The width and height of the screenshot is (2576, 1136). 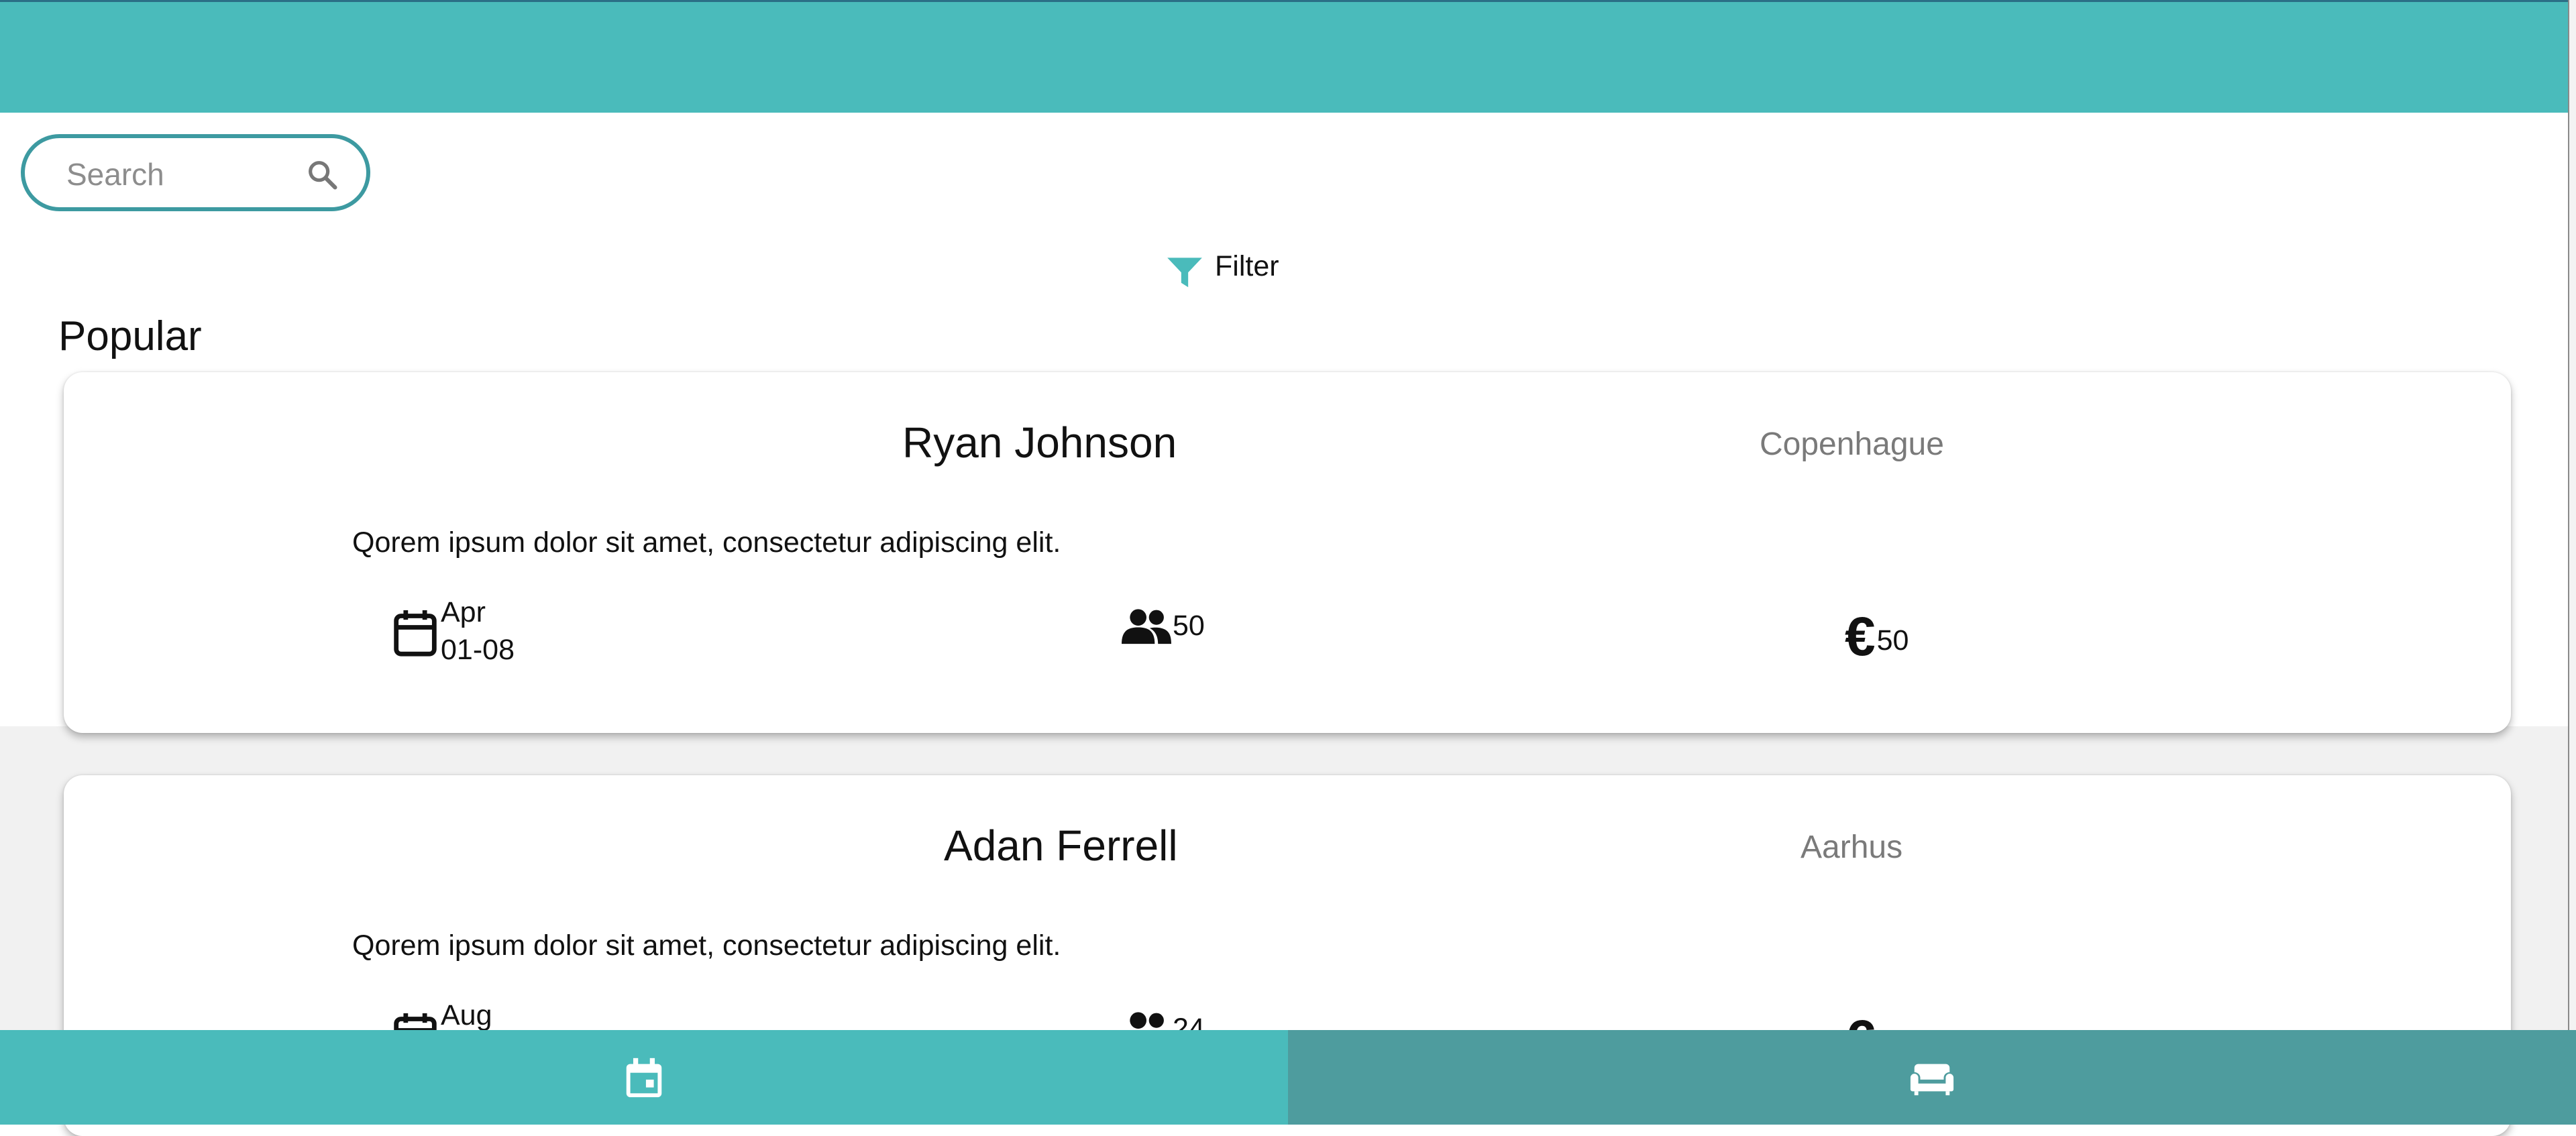 I want to click on event-capacity-value: 50, so click(x=1189, y=625).